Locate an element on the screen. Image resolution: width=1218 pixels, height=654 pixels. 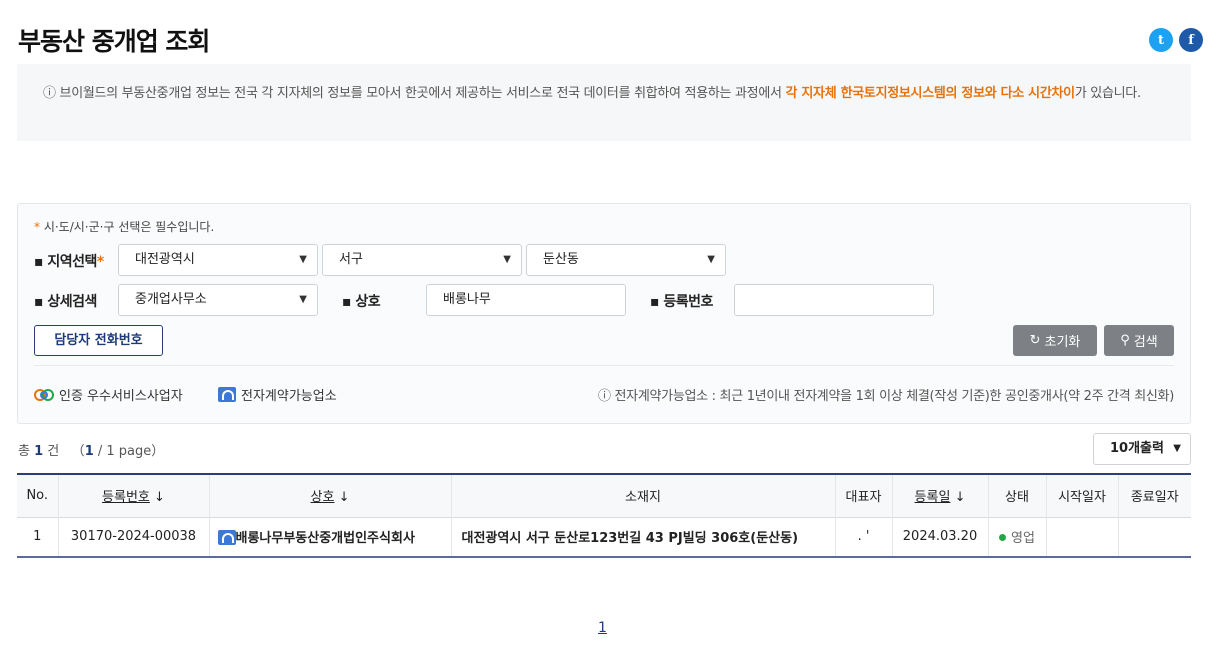
result-summary: 총 1 건 （1 / 1 page） is located at coordinates (91, 451).